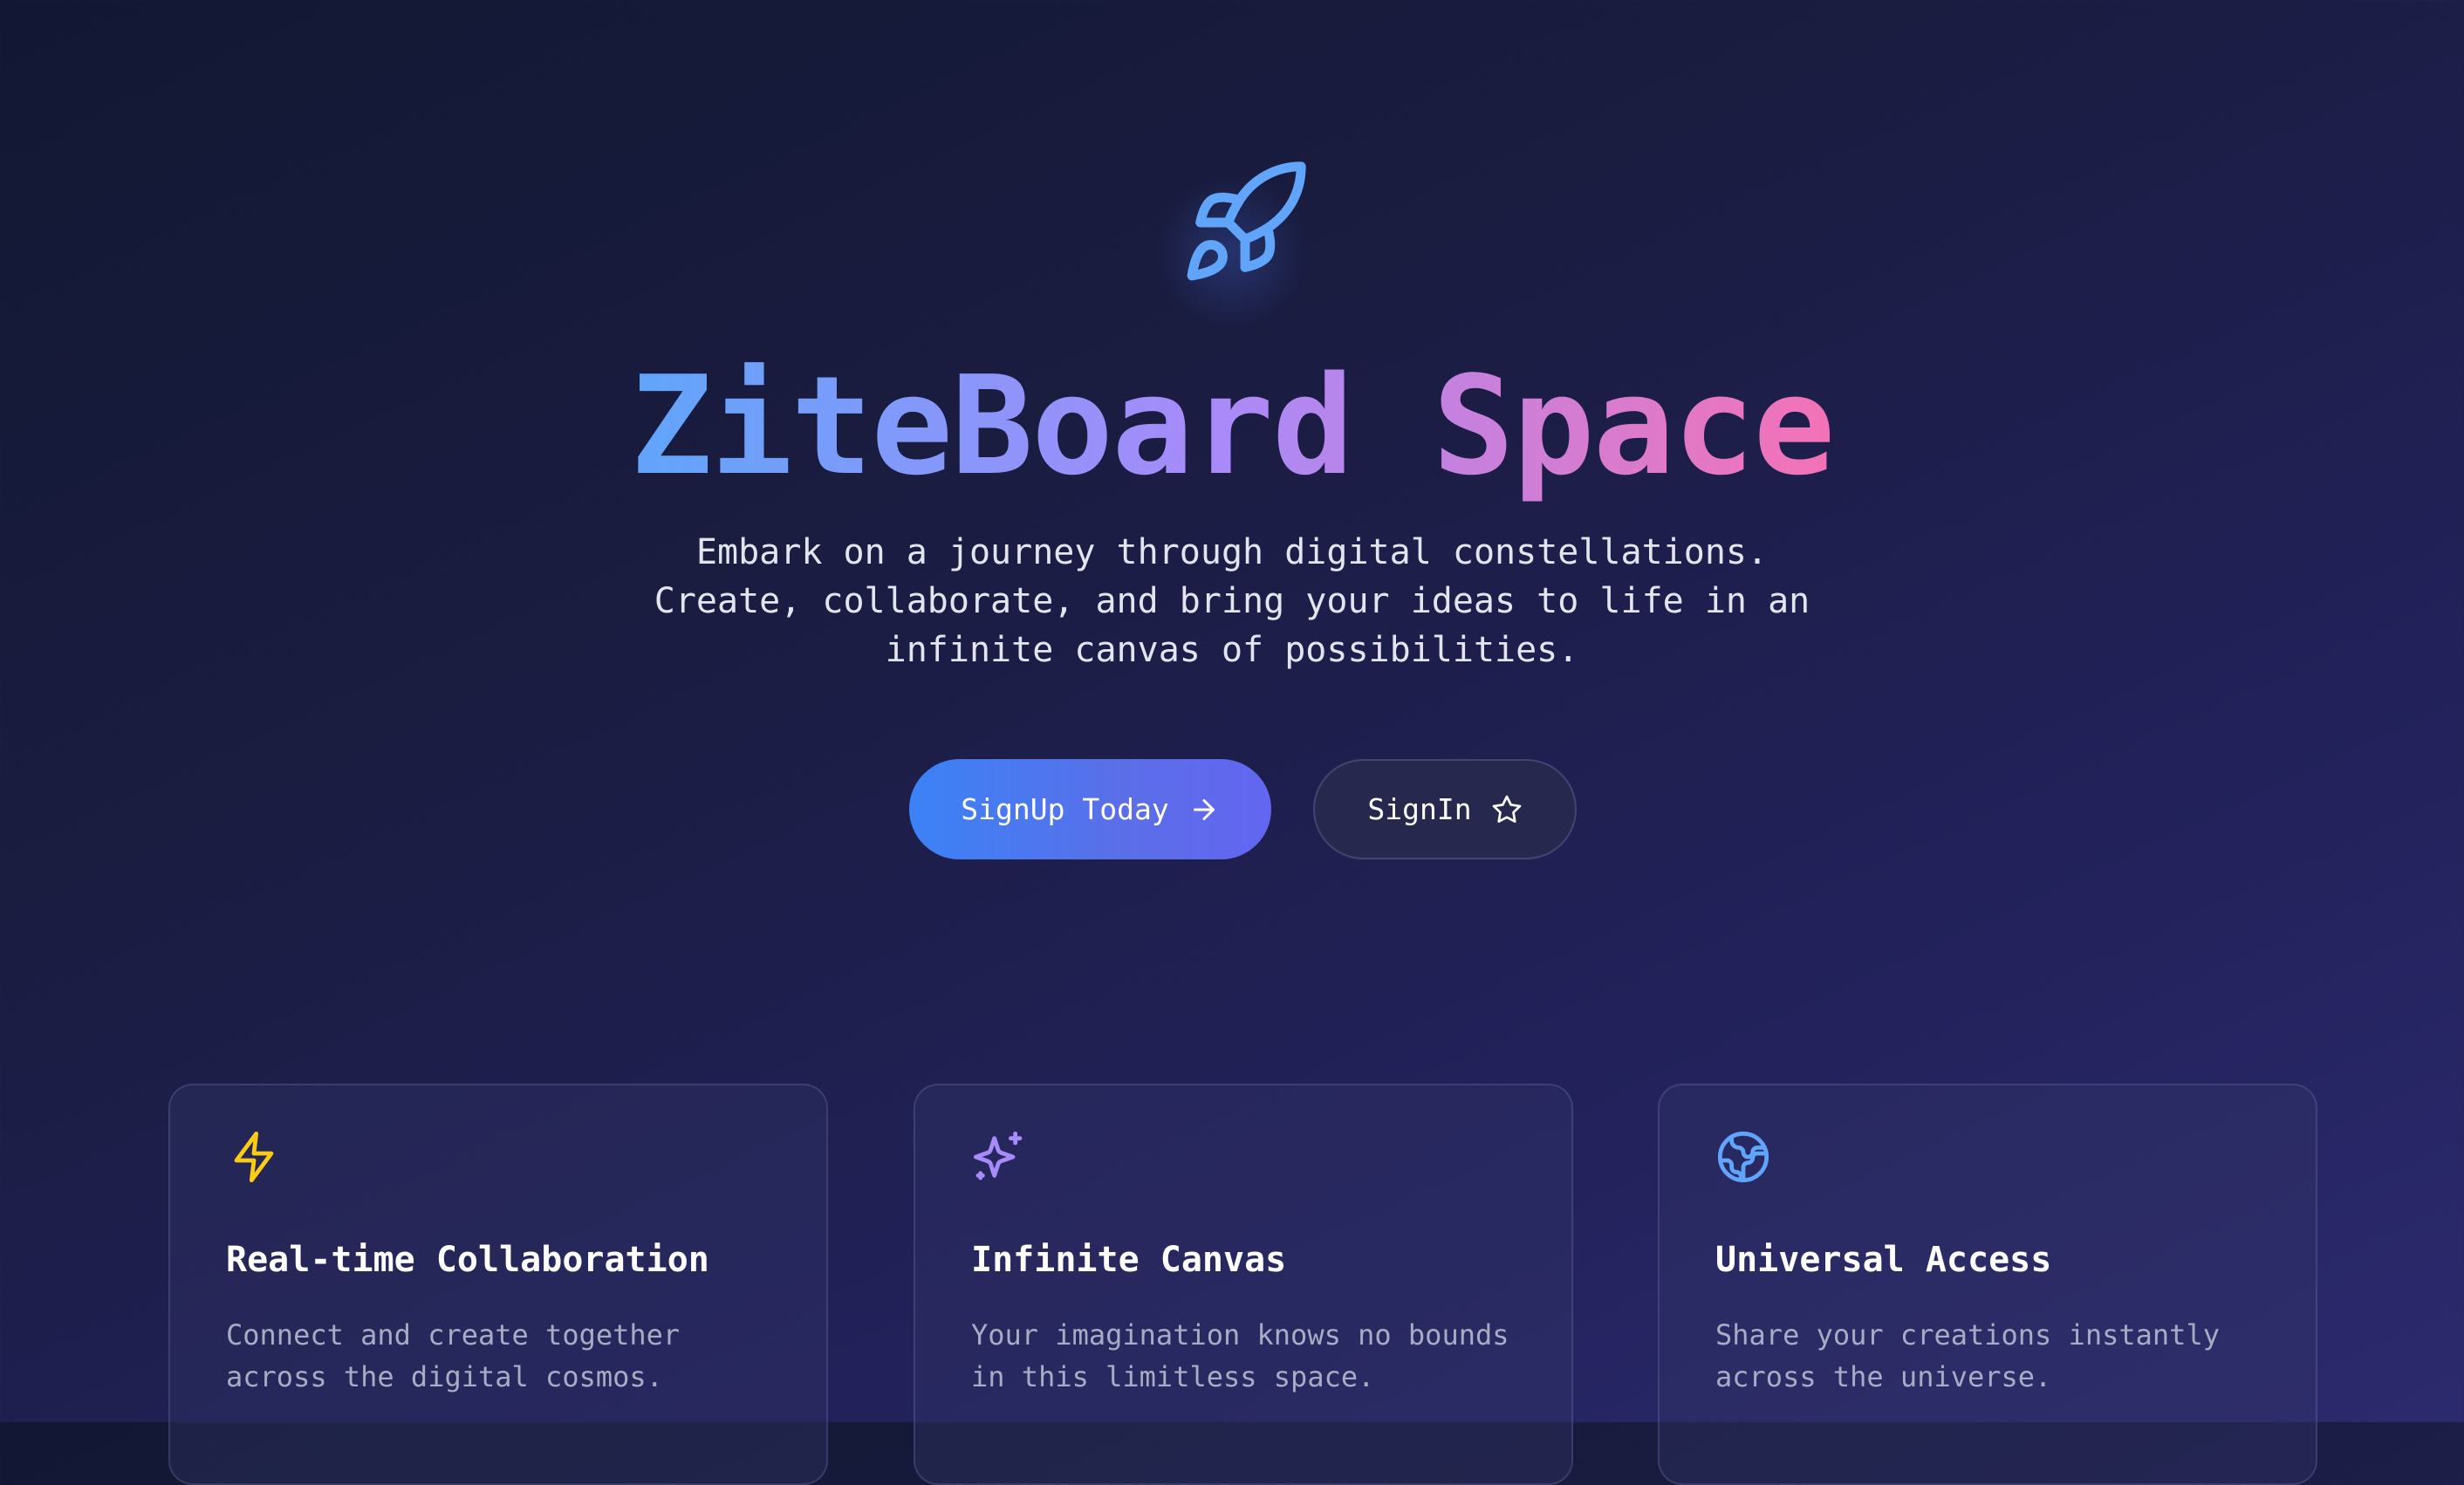 The image size is (2464, 1485). I want to click on signin-button-label: SignIn, so click(1419, 809).